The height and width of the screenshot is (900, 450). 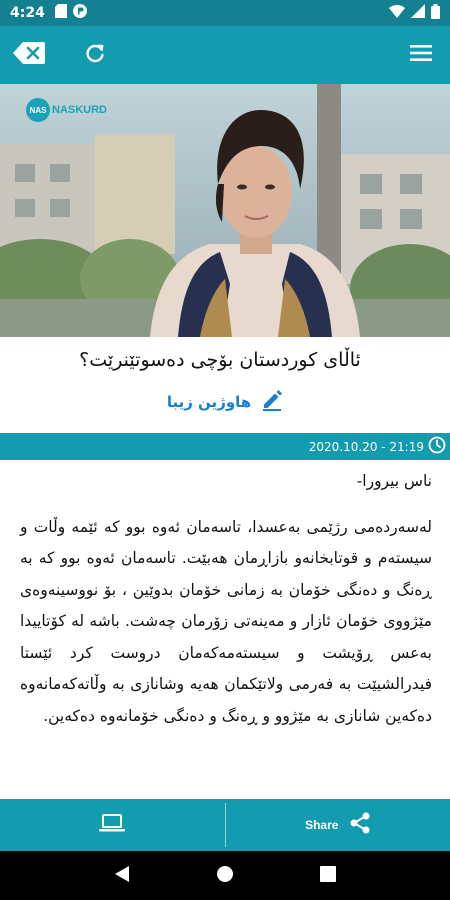 I want to click on battery-icon, so click(x=435, y=13).